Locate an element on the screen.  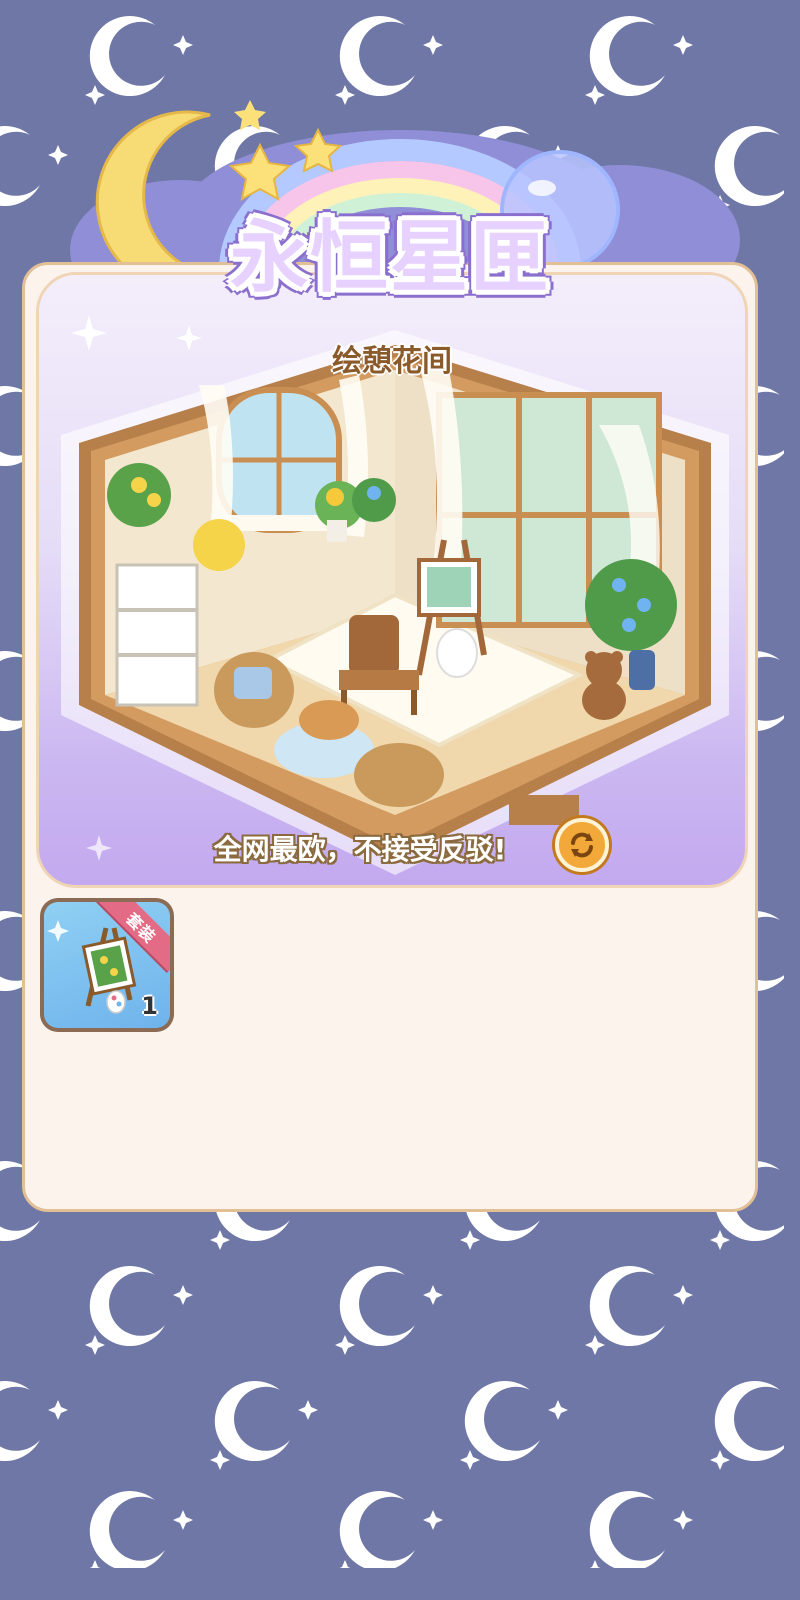
item-card-inner: 套装 1 is located at coordinates (107, 965).